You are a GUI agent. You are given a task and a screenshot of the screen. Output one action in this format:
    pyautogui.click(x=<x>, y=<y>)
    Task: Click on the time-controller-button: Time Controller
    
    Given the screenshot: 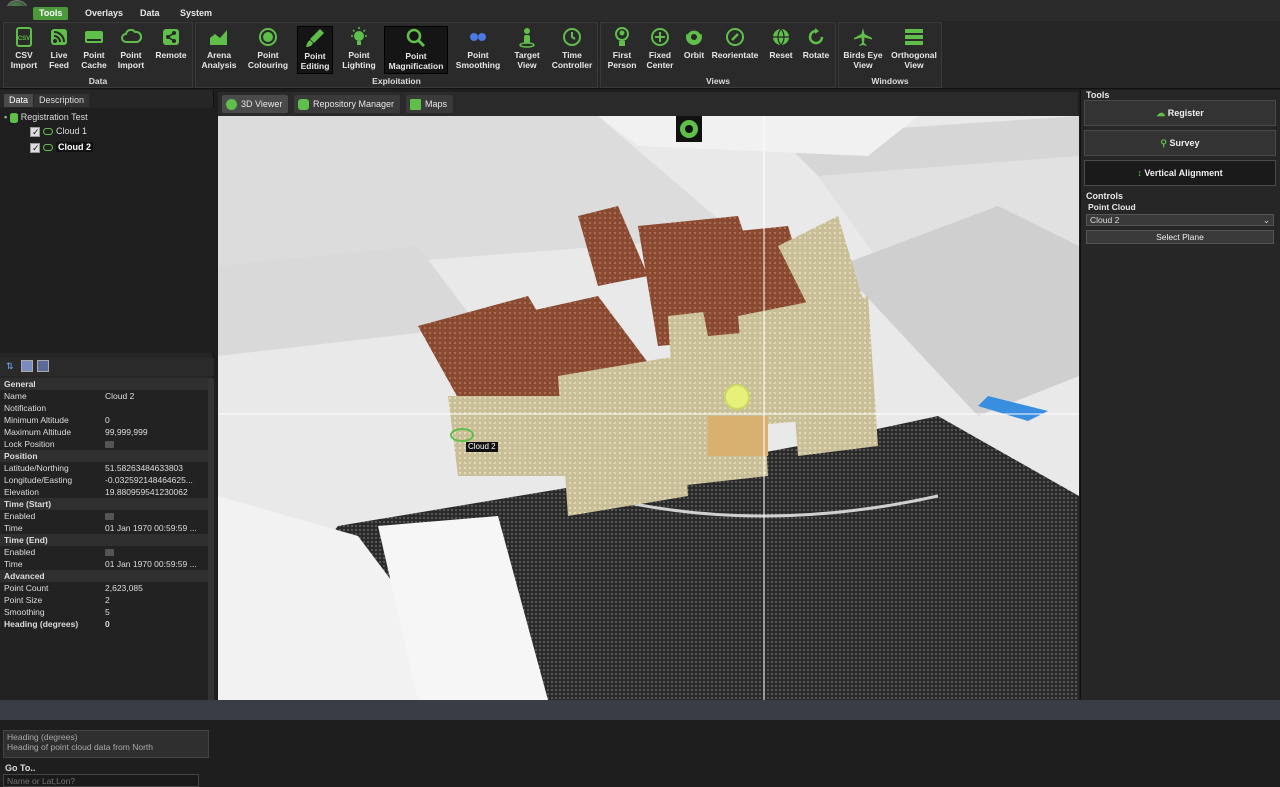 What is the action you would take?
    pyautogui.click(x=572, y=50)
    